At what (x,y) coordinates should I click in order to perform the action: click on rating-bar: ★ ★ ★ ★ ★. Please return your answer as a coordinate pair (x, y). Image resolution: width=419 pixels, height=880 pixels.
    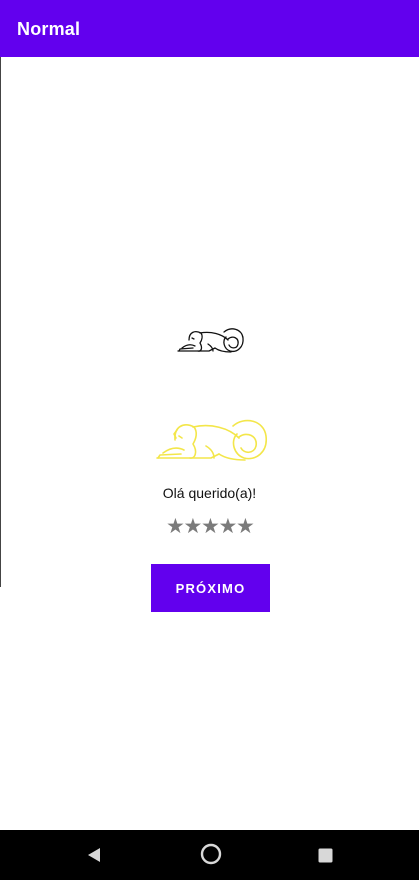
    Looking at the image, I should click on (210, 527).